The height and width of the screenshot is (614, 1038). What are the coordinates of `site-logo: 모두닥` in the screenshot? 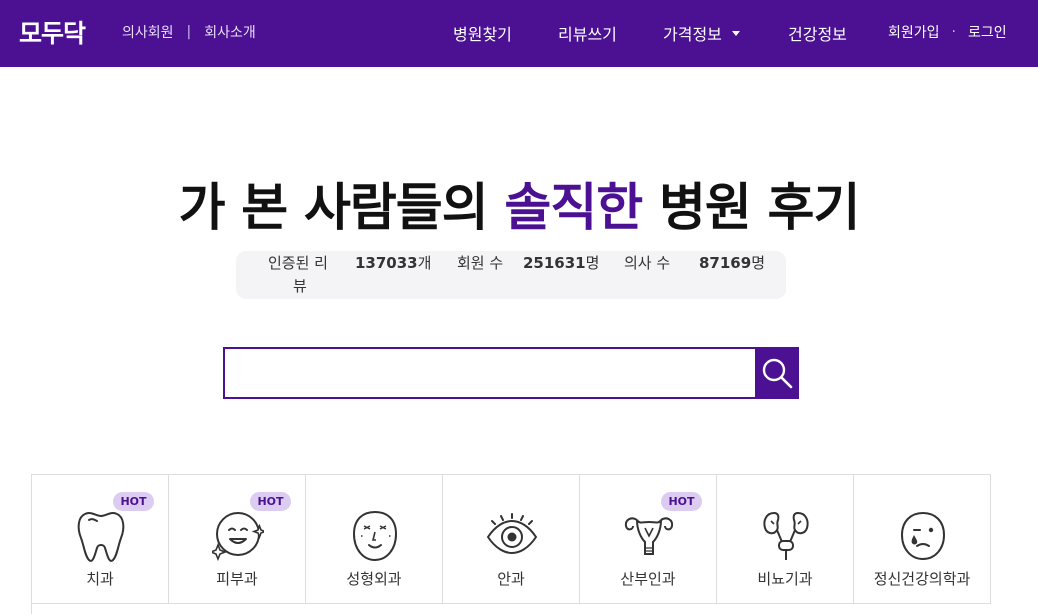 It's located at (52, 32).